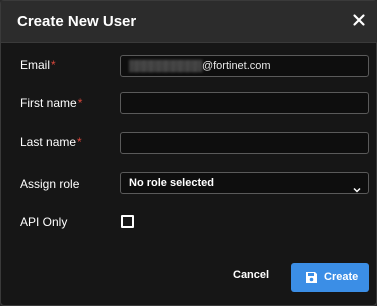 This screenshot has height=306, width=377. Describe the element at coordinates (80, 103) in the screenshot. I see `first-name-required-marker: *` at that location.